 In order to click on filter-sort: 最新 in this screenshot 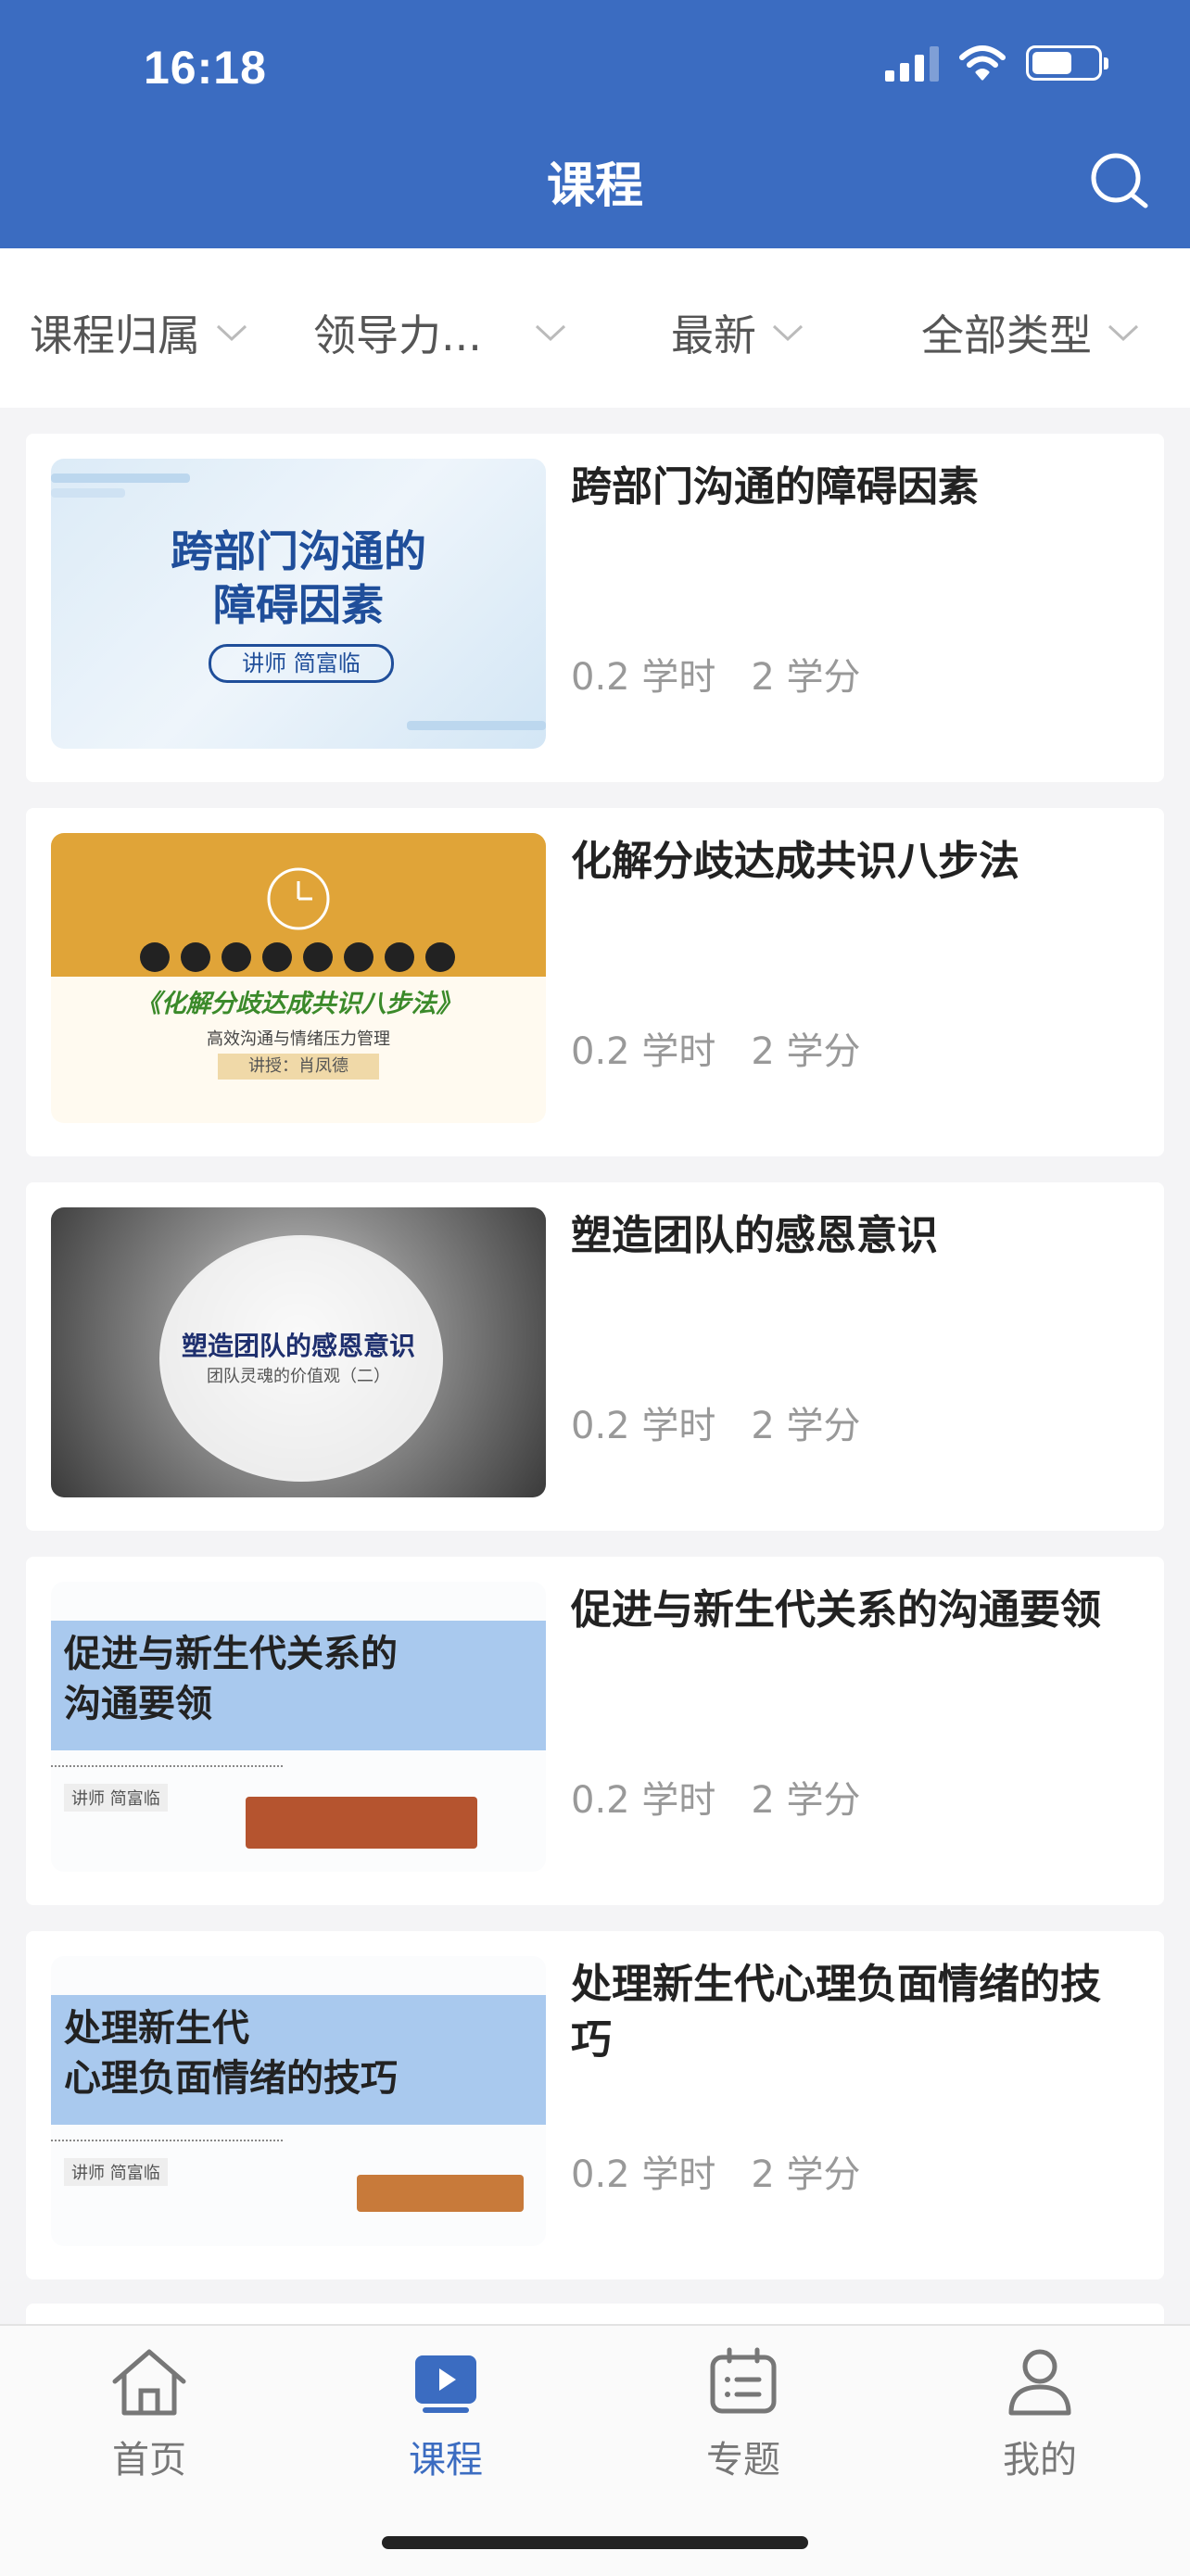, I will do `click(737, 332)`.